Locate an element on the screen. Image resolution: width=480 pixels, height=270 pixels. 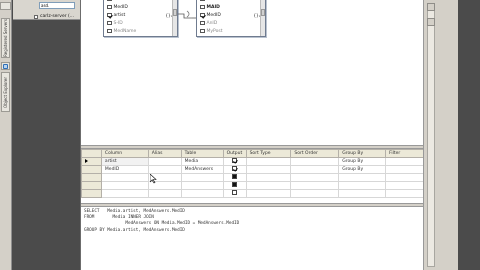
grid-header-cell: Table is located at coordinates (202, 153).